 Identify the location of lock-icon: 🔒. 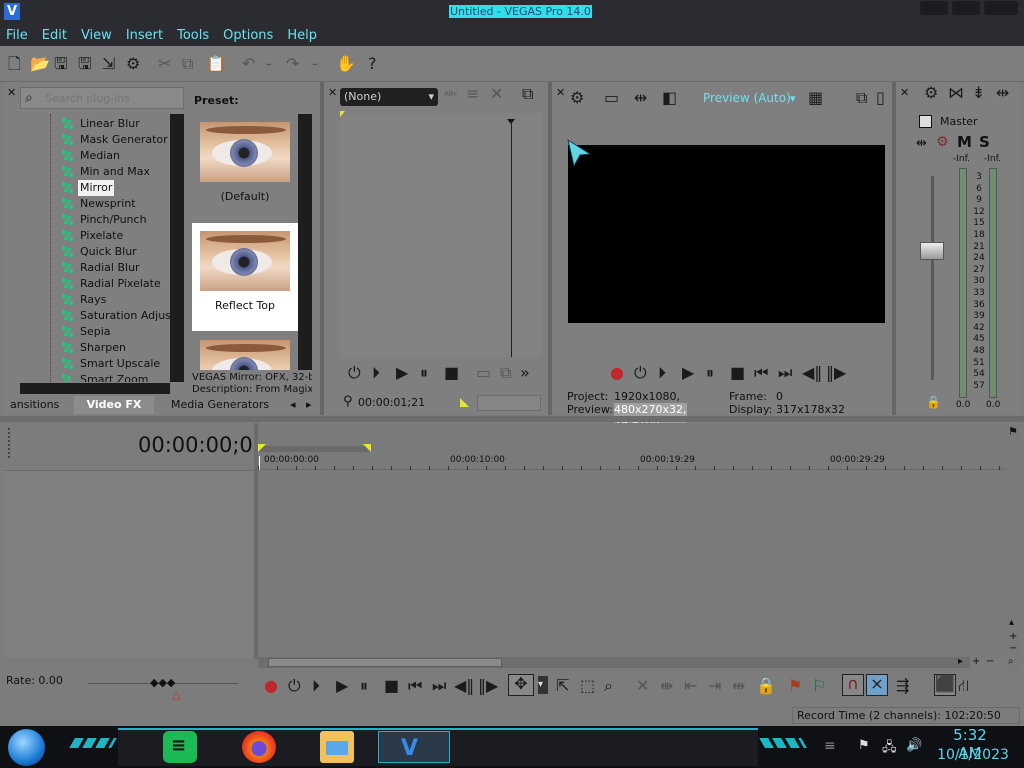
(933, 402).